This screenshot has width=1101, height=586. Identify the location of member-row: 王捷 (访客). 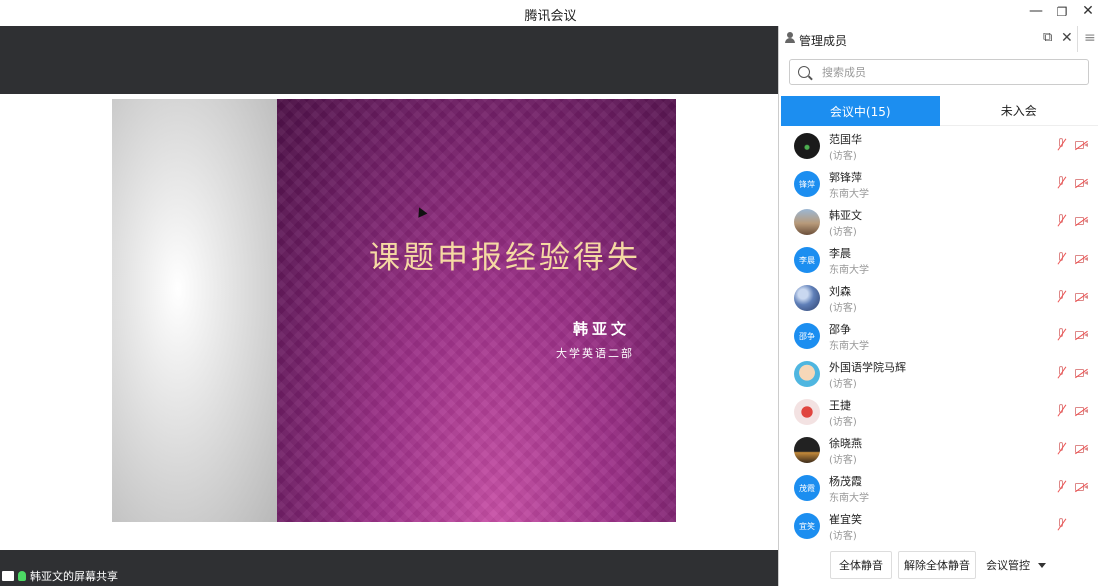
(940, 413).